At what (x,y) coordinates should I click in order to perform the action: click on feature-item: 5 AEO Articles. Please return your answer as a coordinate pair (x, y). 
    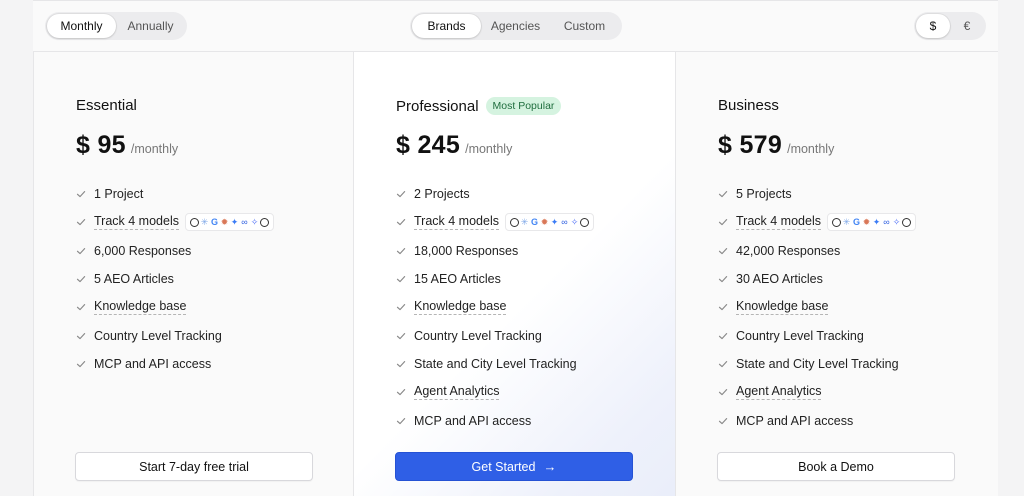
    Looking at the image, I should click on (175, 279).